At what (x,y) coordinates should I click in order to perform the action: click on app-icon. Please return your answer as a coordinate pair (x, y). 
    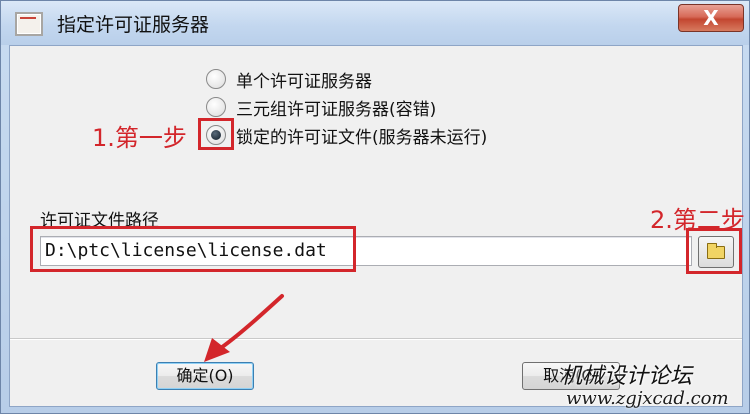
    Looking at the image, I should click on (29, 24).